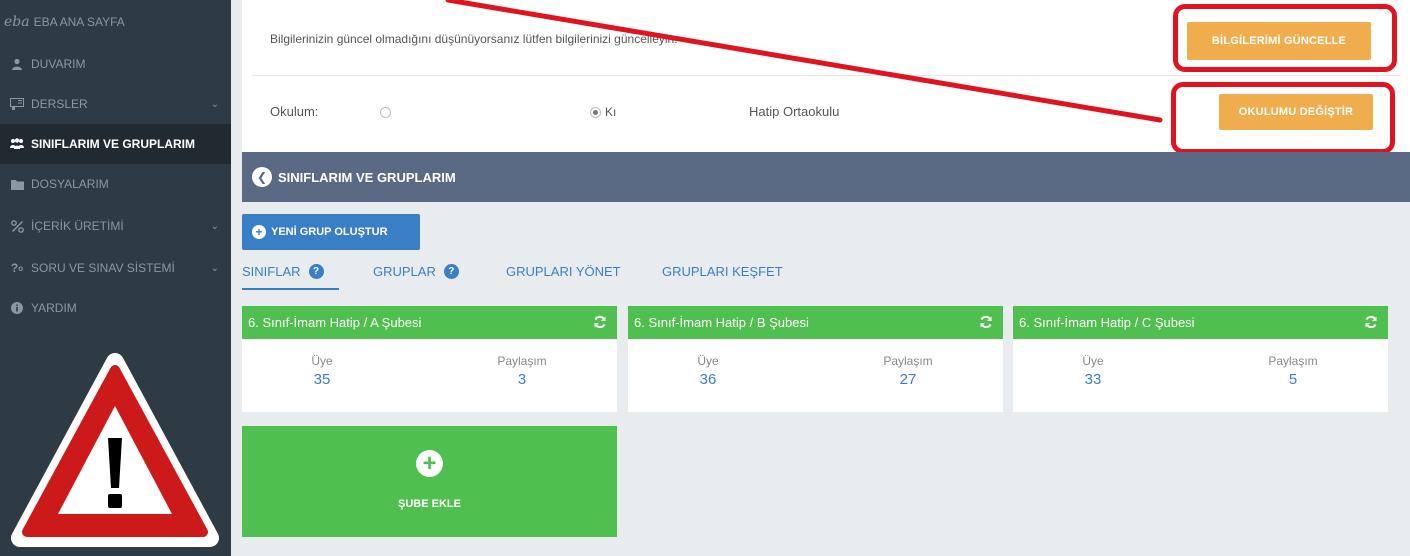 The height and width of the screenshot is (556, 1410). Describe the element at coordinates (429, 481) in the screenshot. I see `add-branch-button: + ŞUBE EKLE` at that location.